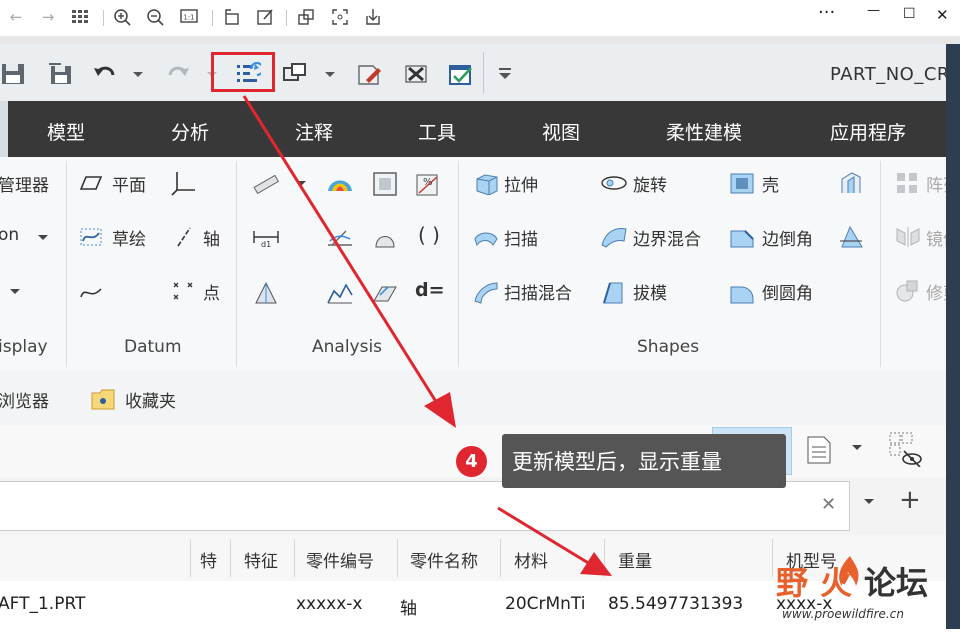 This screenshot has width=960, height=632. I want to click on flame-logo-icon: 野 火 论坛 www.proewildfire.cn, so click(852, 588).